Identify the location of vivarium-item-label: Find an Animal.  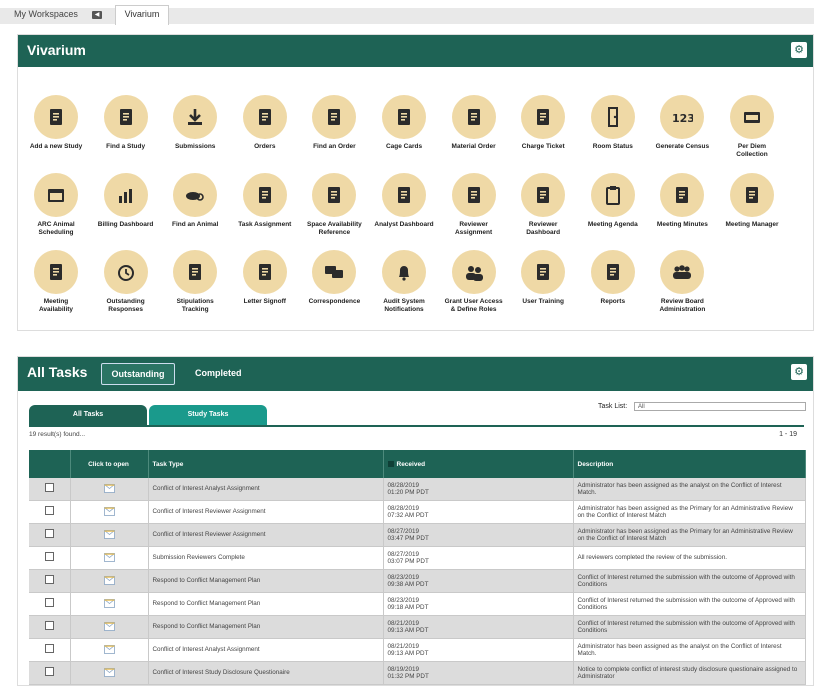
(195, 225).